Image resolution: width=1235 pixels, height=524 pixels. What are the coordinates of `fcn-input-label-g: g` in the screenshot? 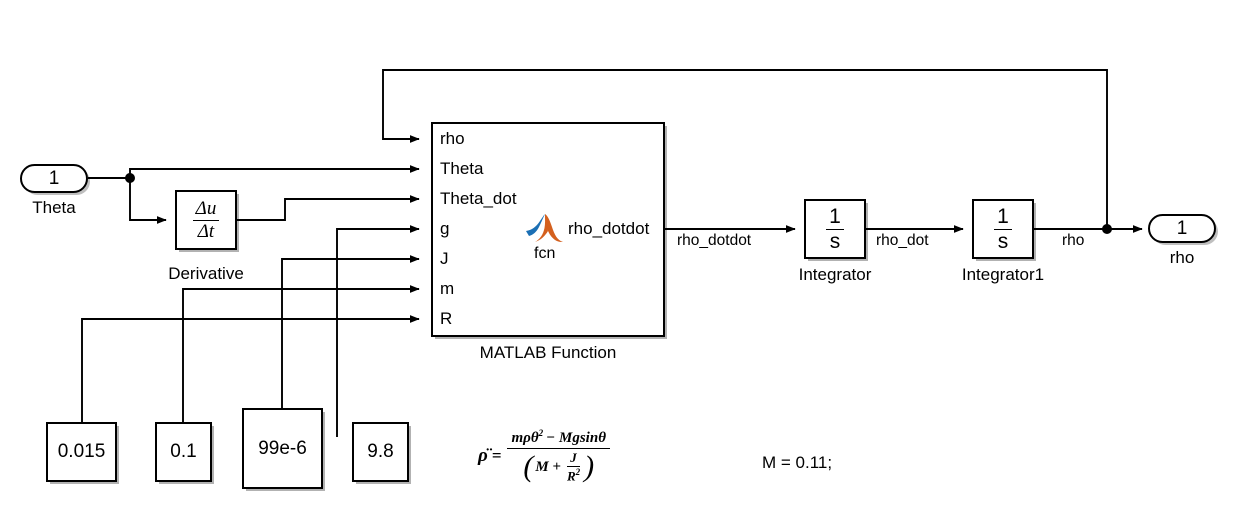 It's located at (445, 228).